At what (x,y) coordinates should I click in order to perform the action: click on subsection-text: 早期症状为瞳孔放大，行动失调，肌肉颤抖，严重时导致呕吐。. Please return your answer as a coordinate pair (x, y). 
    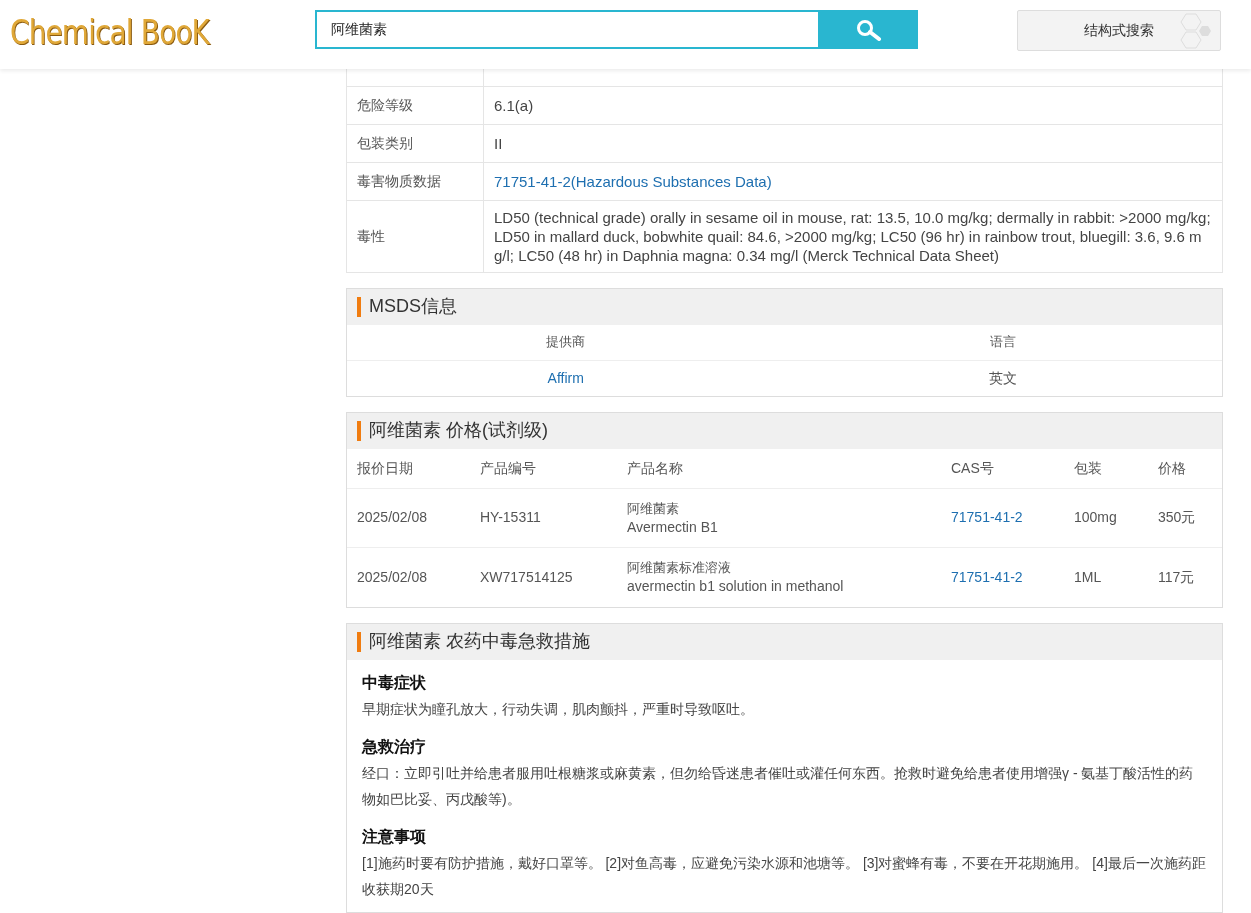
    Looking at the image, I should click on (558, 709).